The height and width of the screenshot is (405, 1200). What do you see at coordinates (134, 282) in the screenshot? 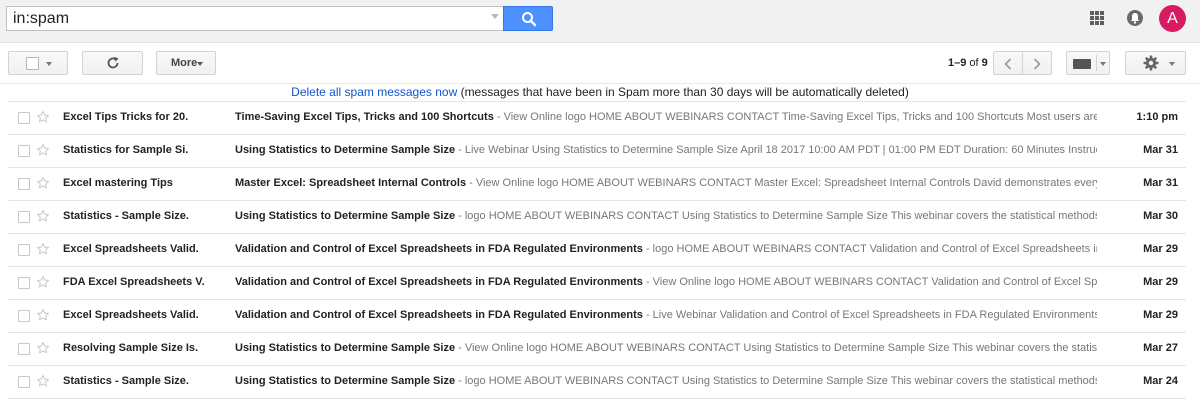
I see `message-sender: FDA Excel Spreadsheets V.` at bounding box center [134, 282].